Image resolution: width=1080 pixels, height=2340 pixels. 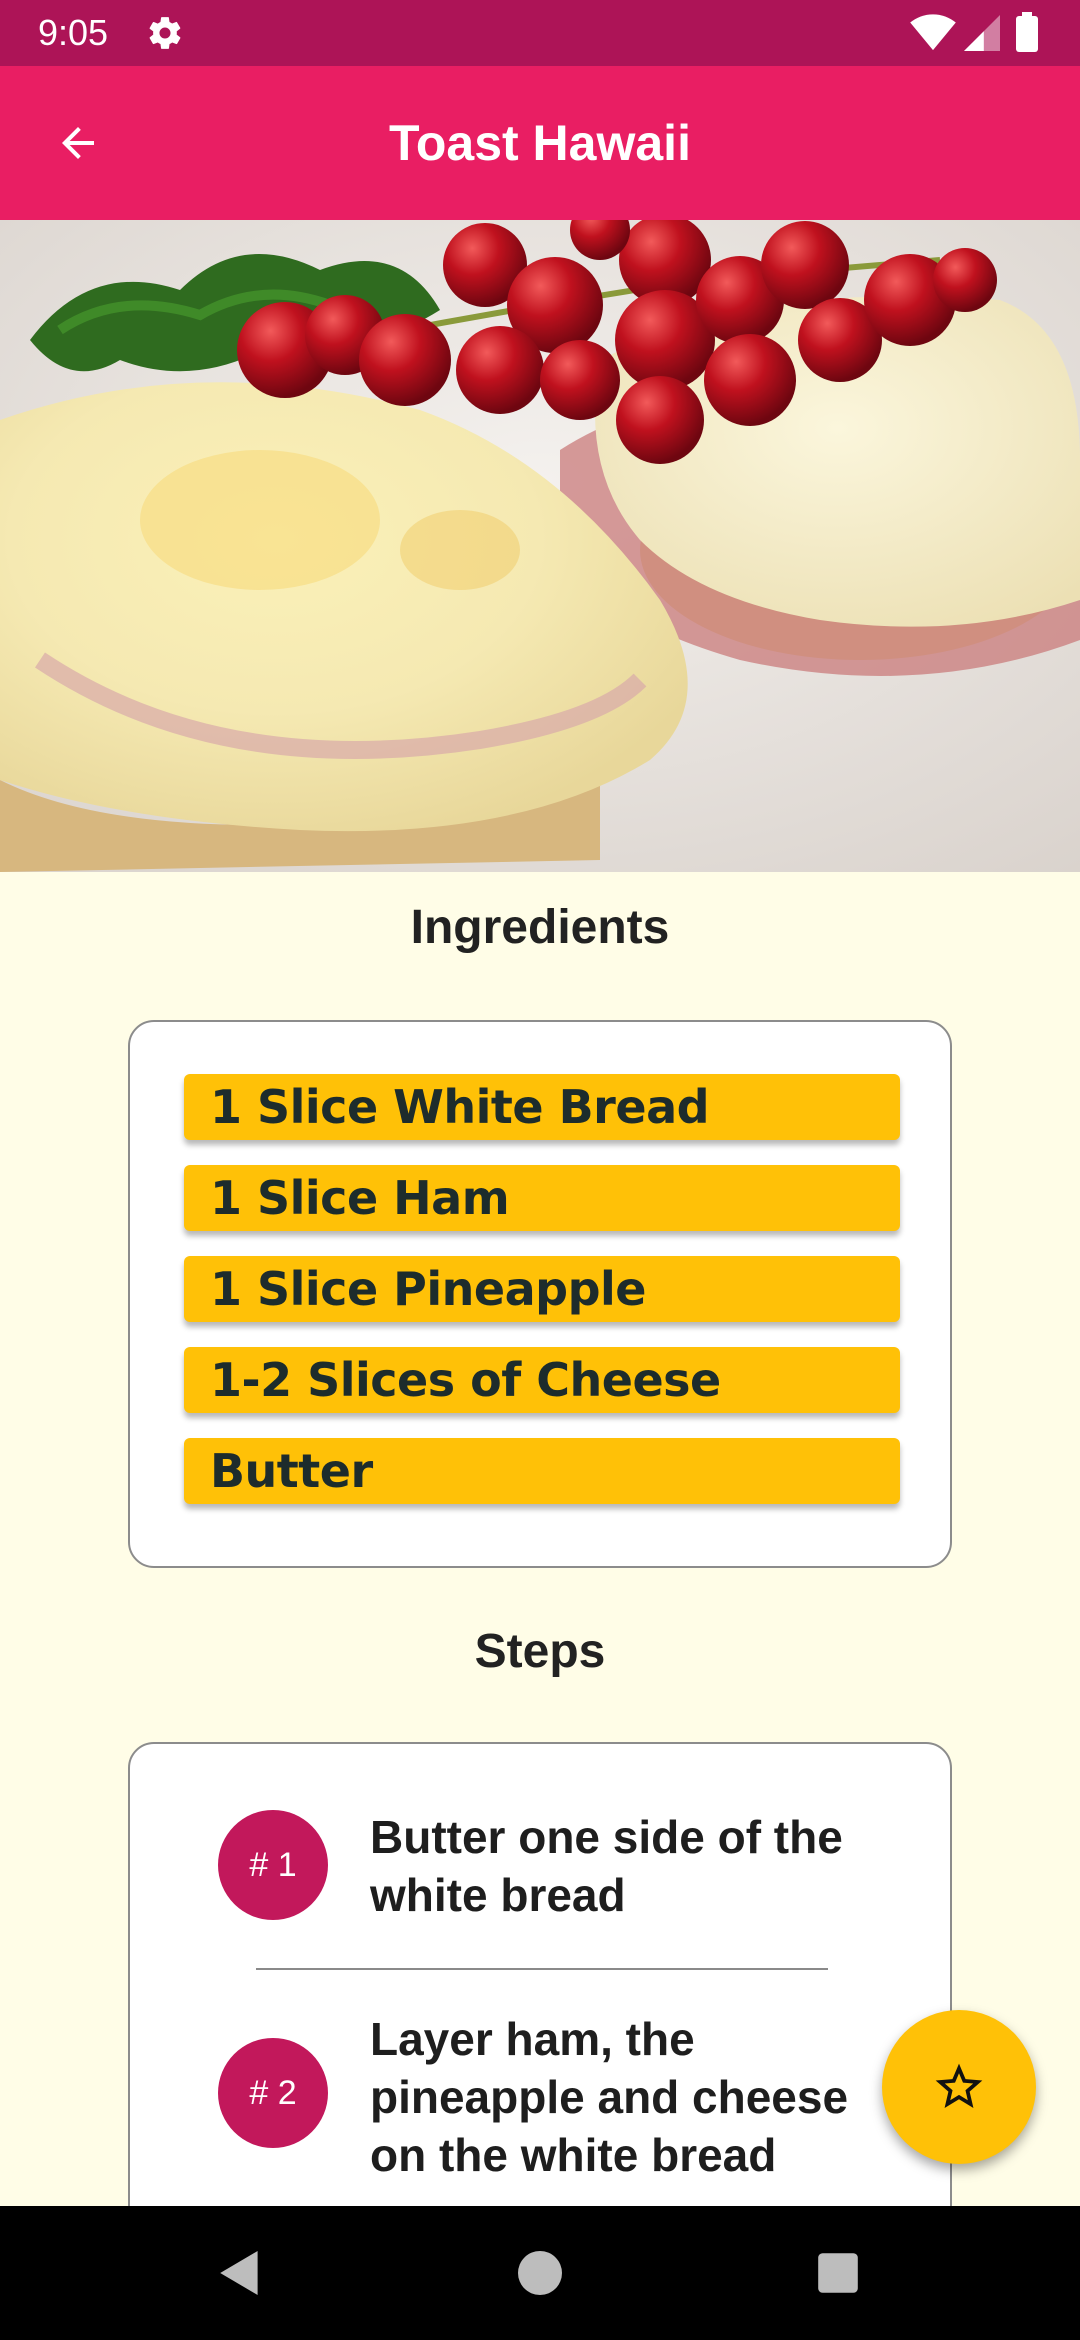 I want to click on back-button, so click(x=78, y=143).